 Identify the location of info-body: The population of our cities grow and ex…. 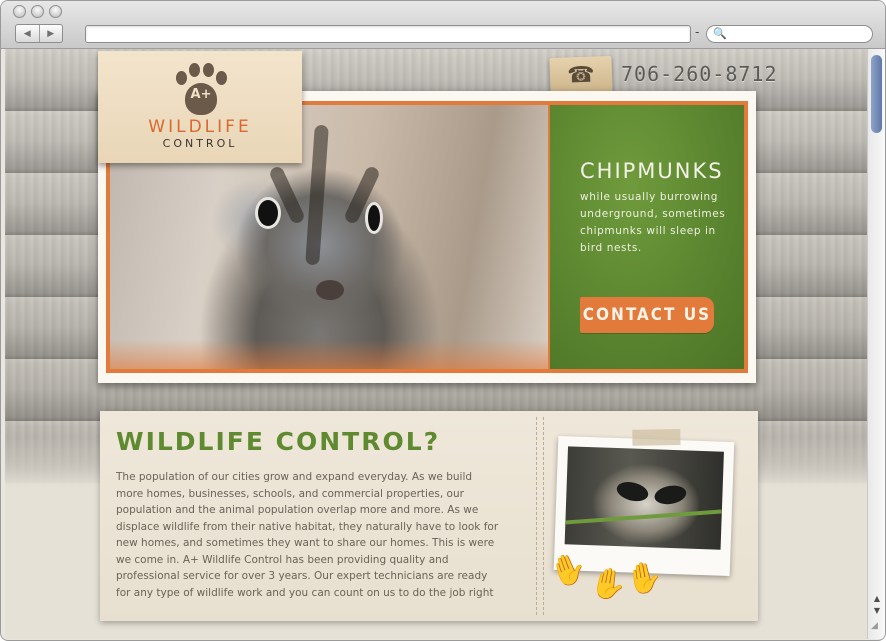
(307, 535).